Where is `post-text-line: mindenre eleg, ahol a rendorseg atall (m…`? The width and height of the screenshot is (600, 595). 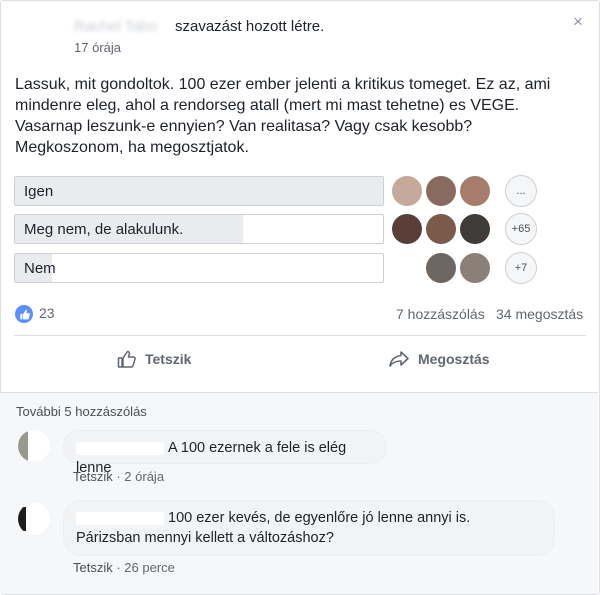
post-text-line: mindenre eleg, ahol a rendorseg atall (m… is located at coordinates (267, 105).